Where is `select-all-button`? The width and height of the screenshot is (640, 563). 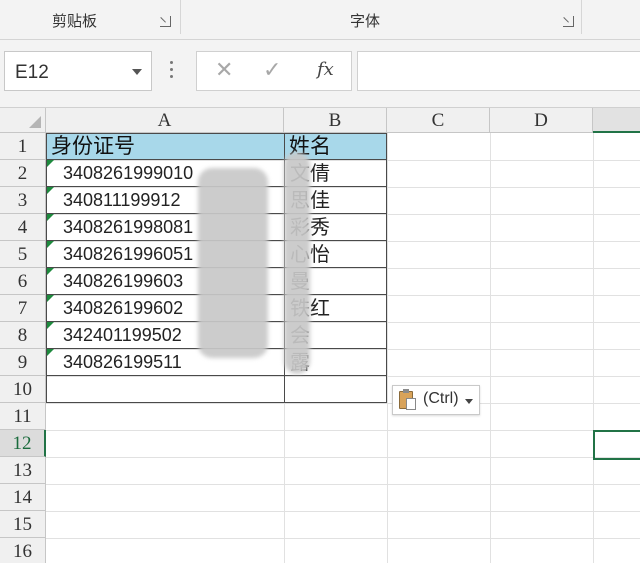
select-all-button is located at coordinates (23, 120).